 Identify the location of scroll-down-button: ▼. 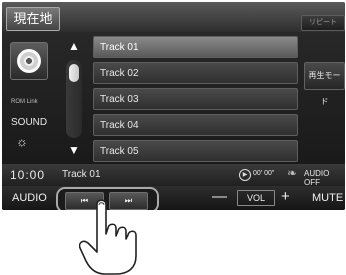
(74, 150).